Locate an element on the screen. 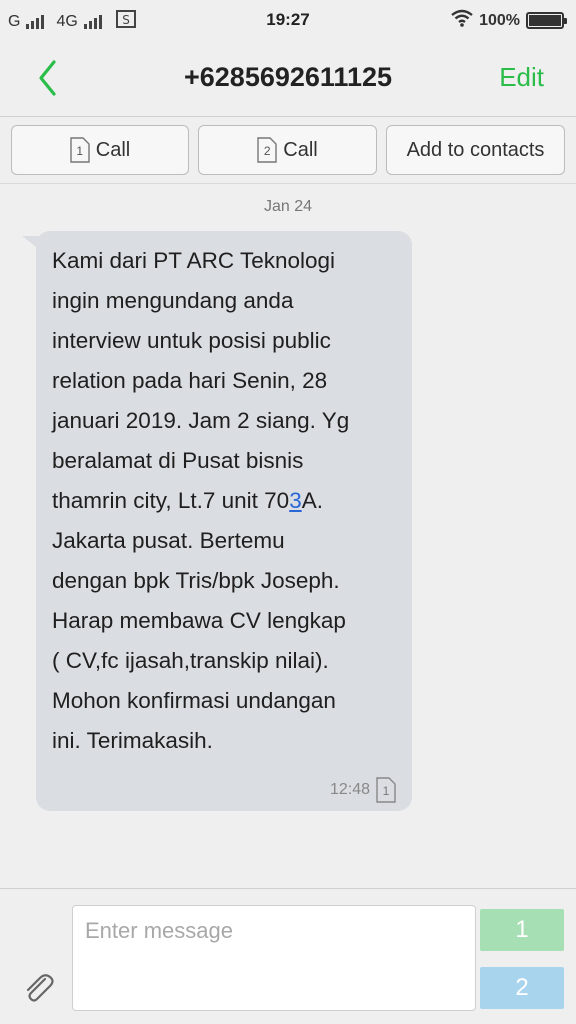 This screenshot has height=1024, width=576. wifi-icon is located at coordinates (462, 20).